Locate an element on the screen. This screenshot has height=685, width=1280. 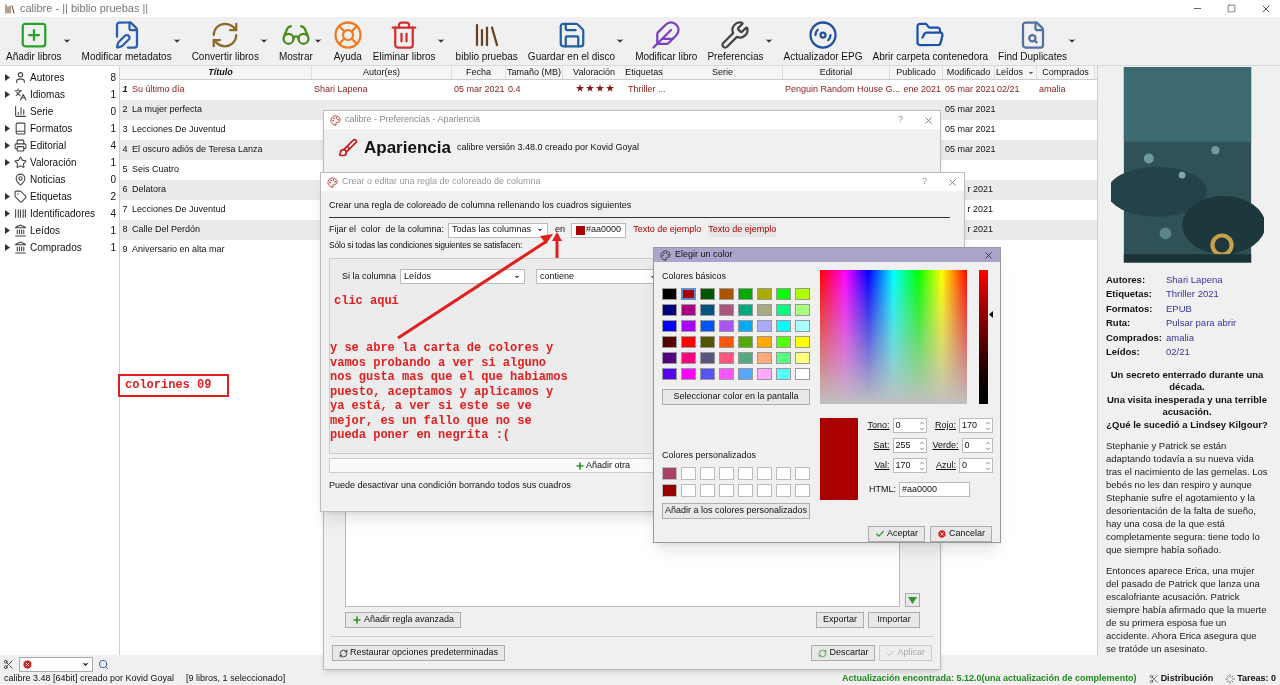
detail-label: Formatos: is located at coordinates (1130, 308).